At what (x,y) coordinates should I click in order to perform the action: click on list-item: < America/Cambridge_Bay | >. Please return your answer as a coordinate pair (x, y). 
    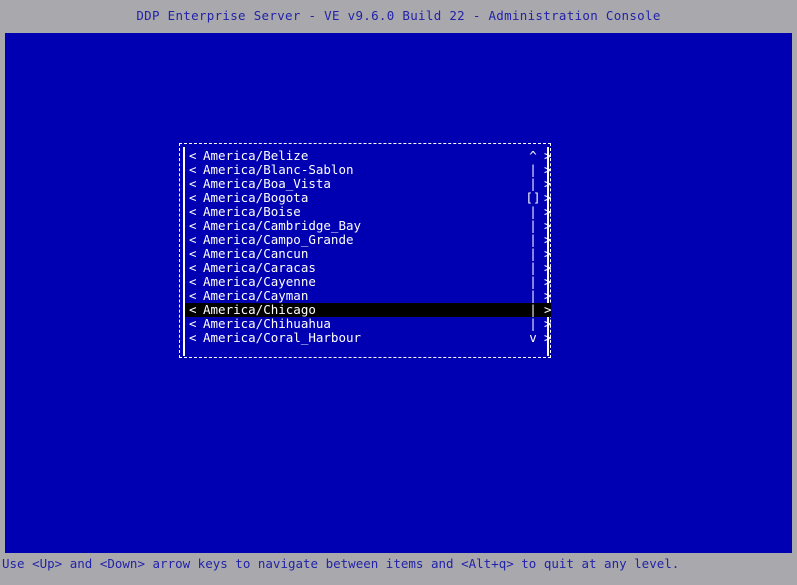
    Looking at the image, I should click on (368, 225).